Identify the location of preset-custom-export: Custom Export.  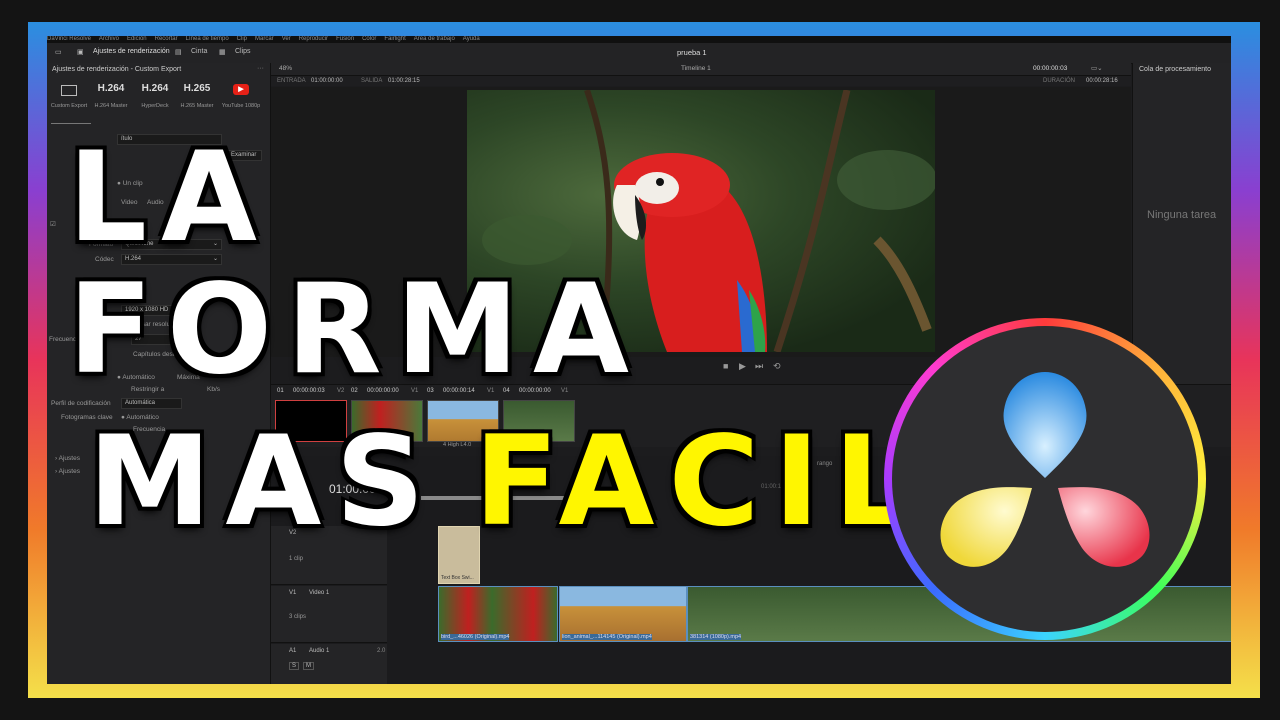
(69, 96).